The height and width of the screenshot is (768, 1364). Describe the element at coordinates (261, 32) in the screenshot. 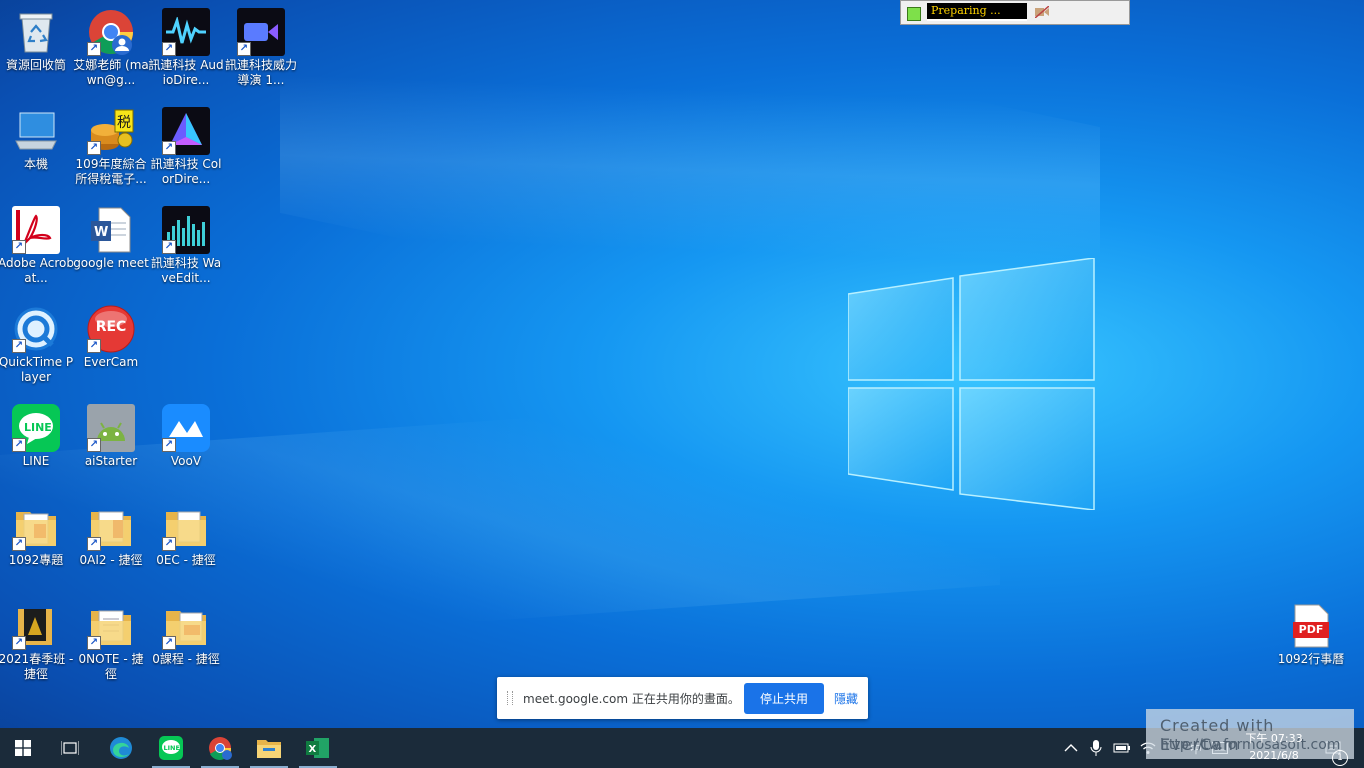

I see `powerdirector-icon: ↗` at that location.